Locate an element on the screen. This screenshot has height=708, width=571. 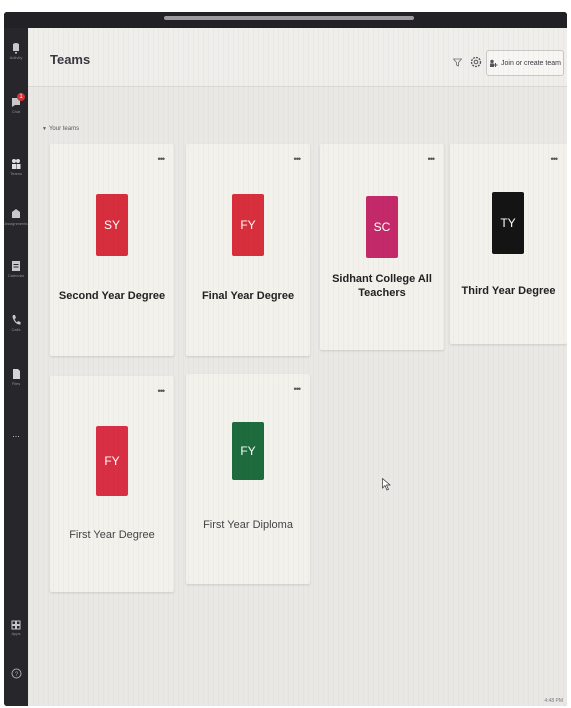
team-name: Second Year Degree is located at coordinates (112, 296).